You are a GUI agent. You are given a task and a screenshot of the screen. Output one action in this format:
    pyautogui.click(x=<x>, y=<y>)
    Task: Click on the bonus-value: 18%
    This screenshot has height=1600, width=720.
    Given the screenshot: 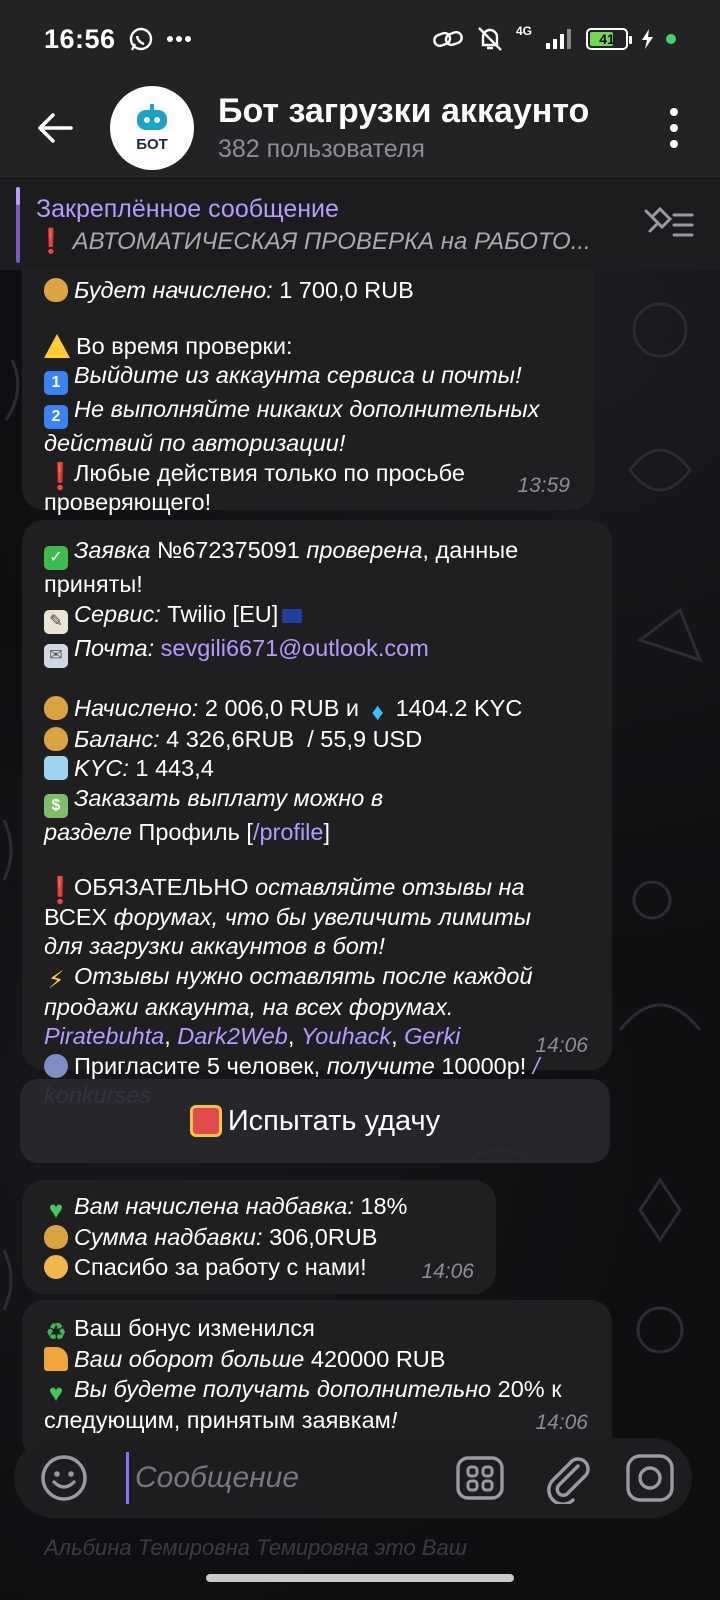 What is the action you would take?
    pyautogui.click(x=384, y=1206)
    